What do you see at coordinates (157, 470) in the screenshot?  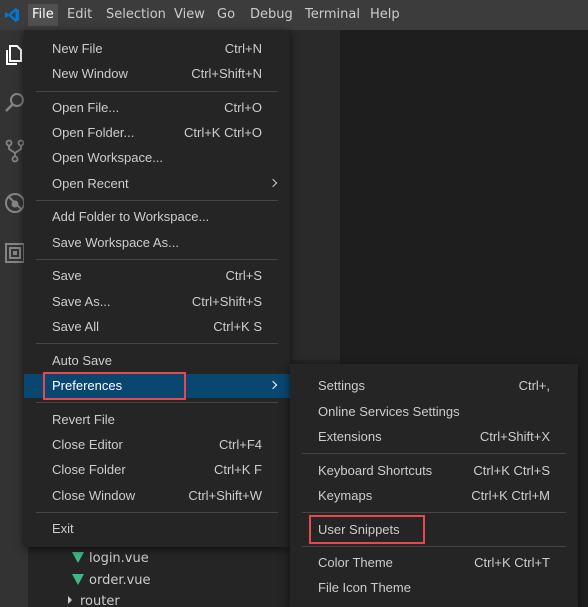 I see `menu-item-close-folder: Close Folder Ctrl+K F` at bounding box center [157, 470].